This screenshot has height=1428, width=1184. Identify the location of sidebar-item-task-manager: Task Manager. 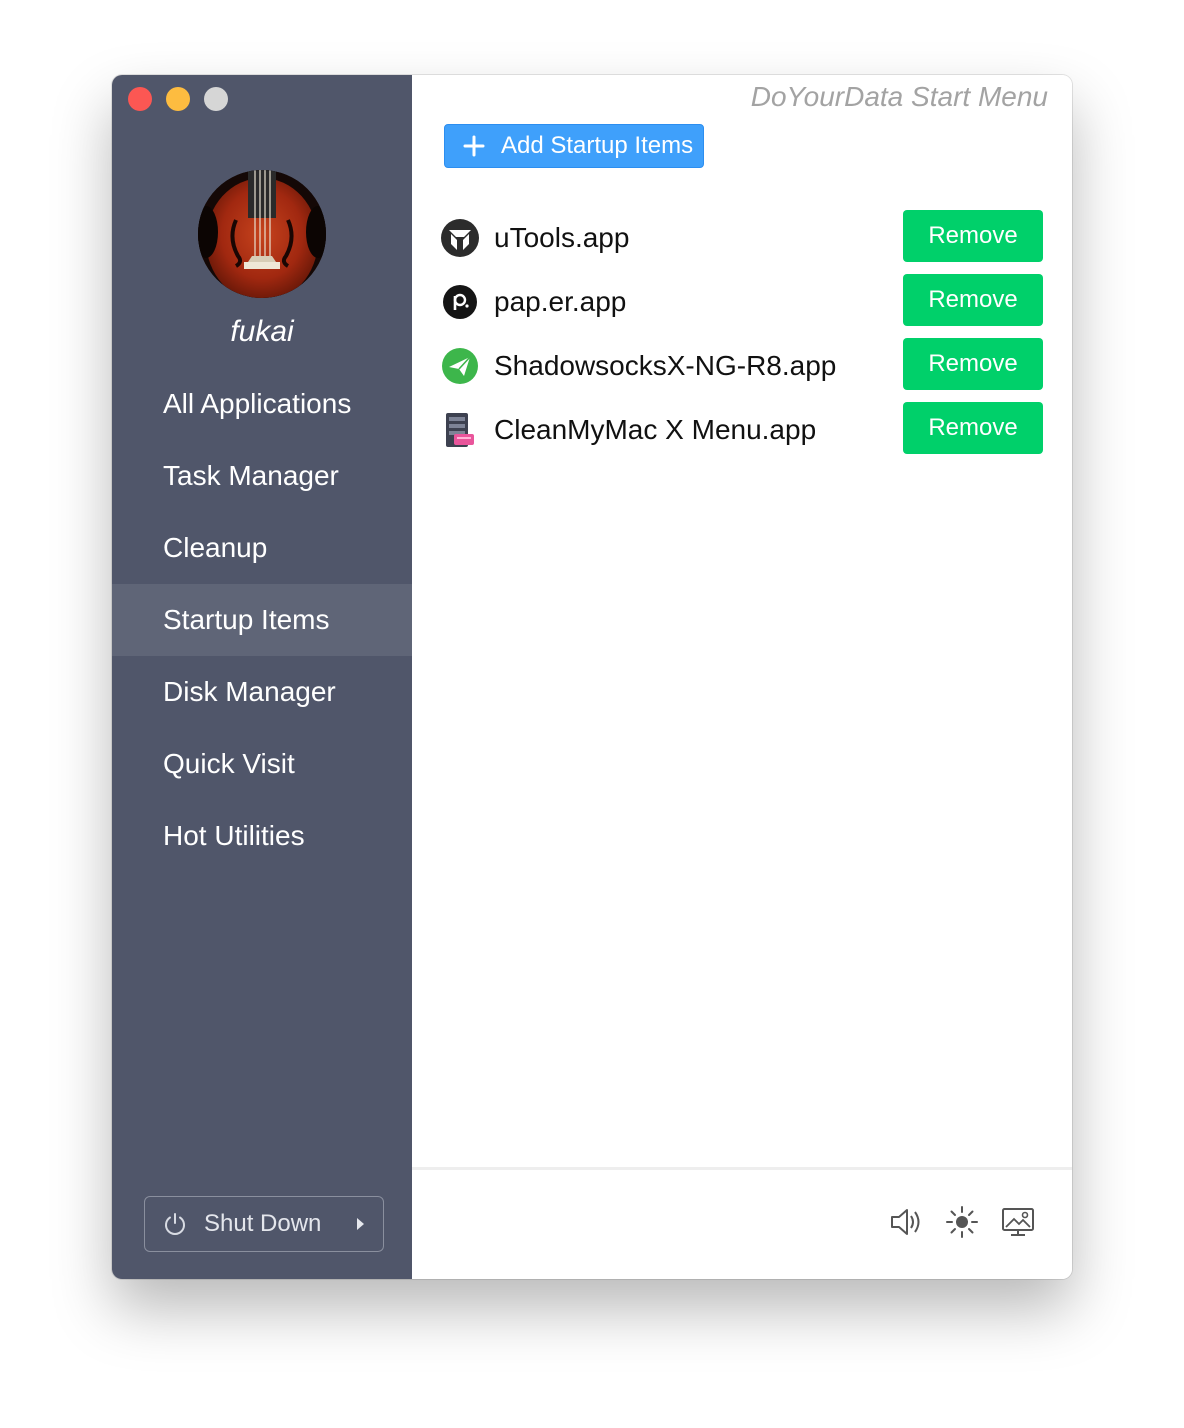
(262, 476).